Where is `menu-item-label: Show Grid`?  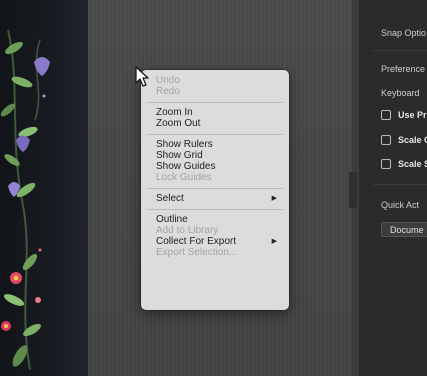 menu-item-label: Show Grid is located at coordinates (179, 155).